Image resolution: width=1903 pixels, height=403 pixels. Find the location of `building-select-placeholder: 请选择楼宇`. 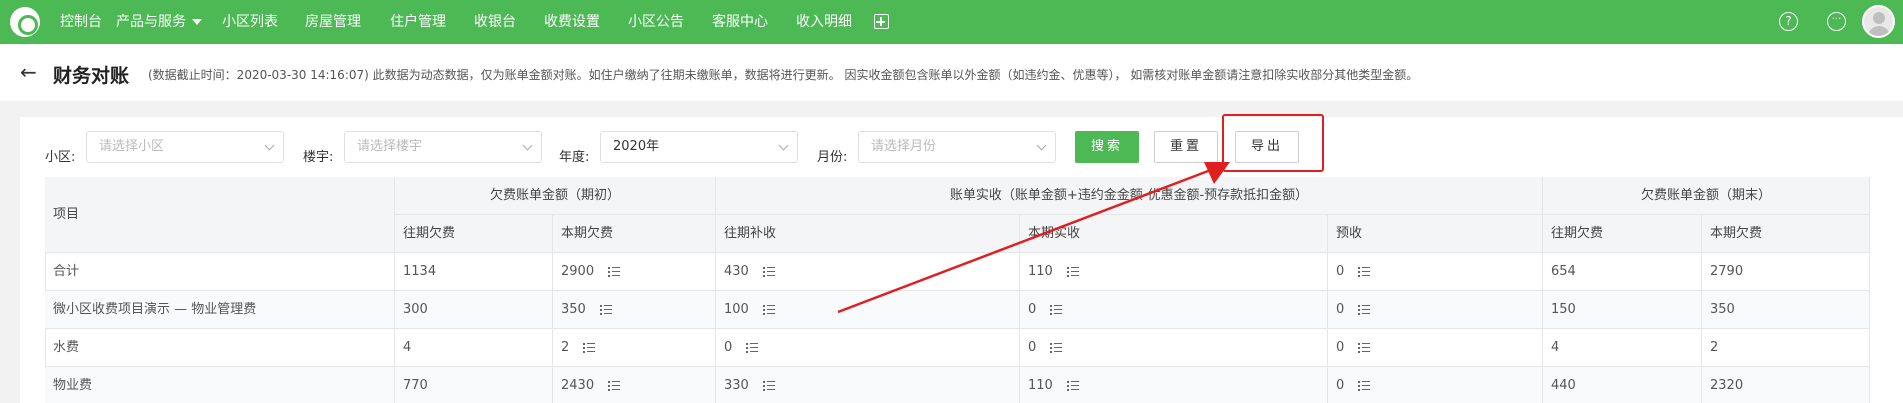

building-select-placeholder: 请选择楼宇 is located at coordinates (390, 146).